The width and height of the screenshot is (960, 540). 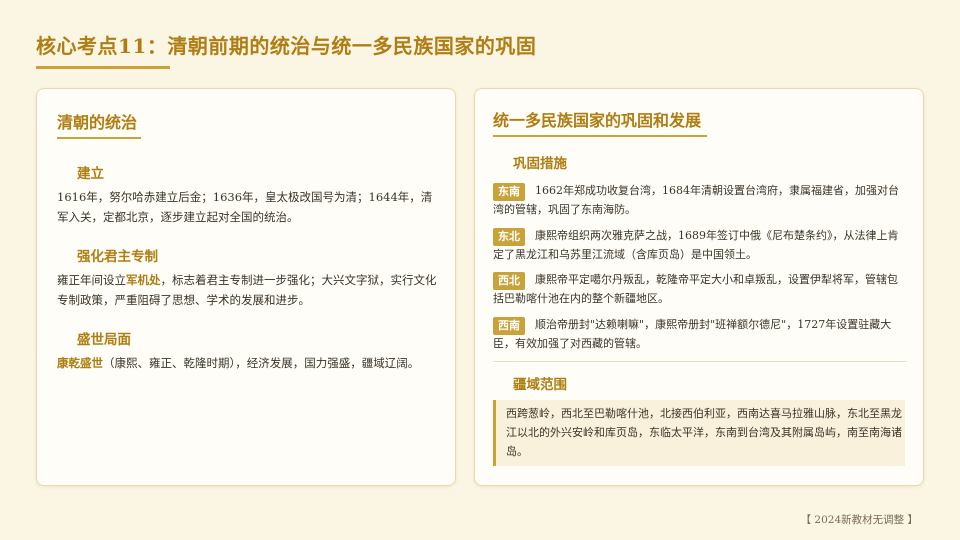 I want to click on measures-heading: 巩固措施, so click(x=540, y=164).